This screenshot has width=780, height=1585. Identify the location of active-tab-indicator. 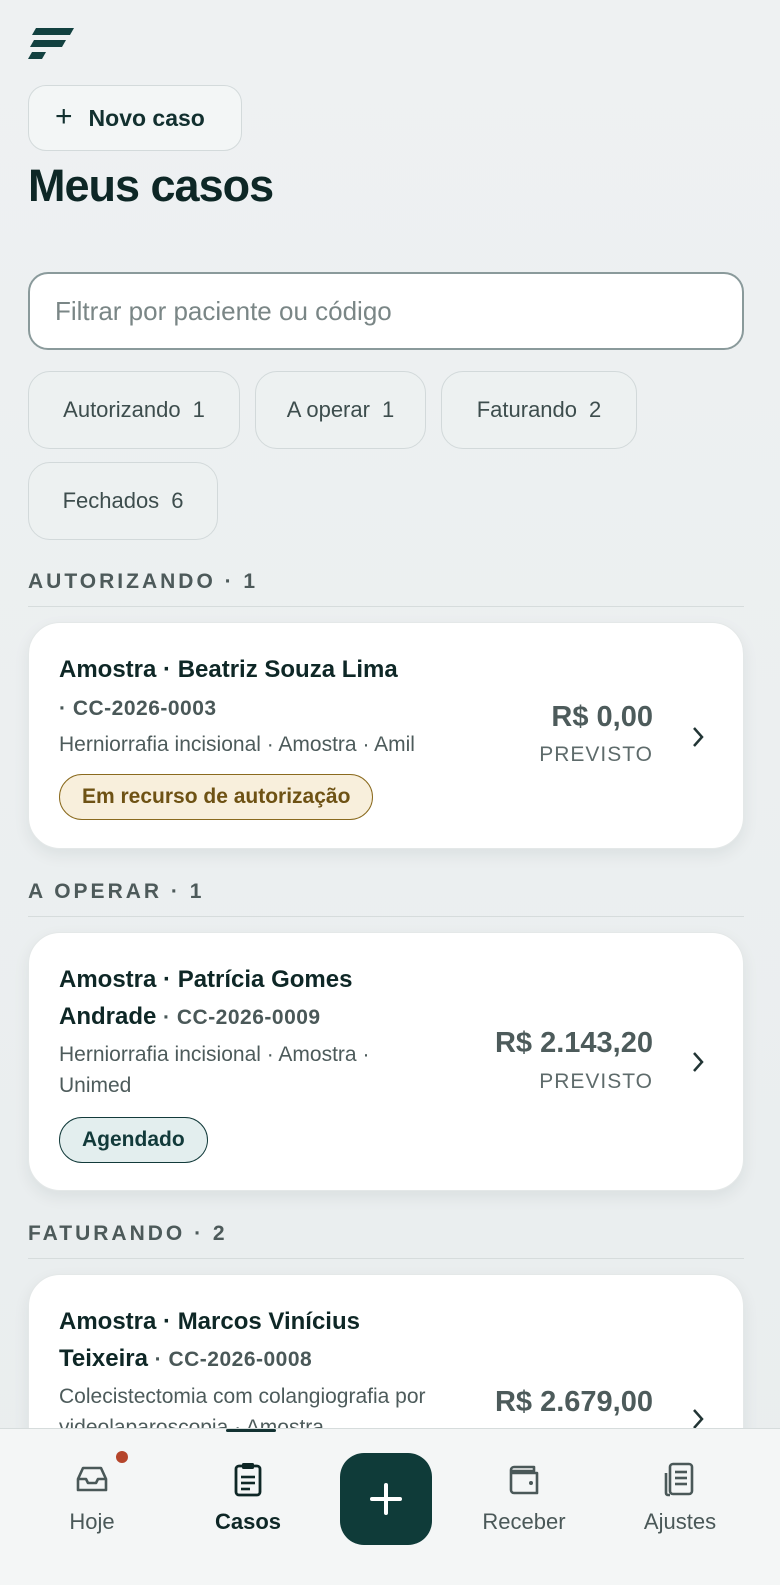
(251, 1430).